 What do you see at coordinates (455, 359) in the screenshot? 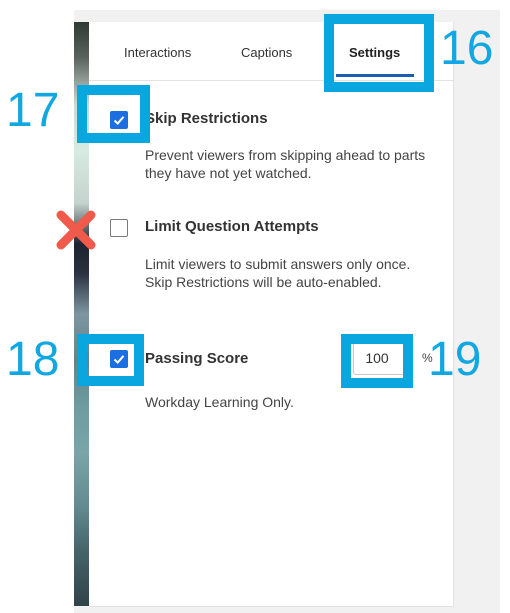
I see `callout-19: 19` at bounding box center [455, 359].